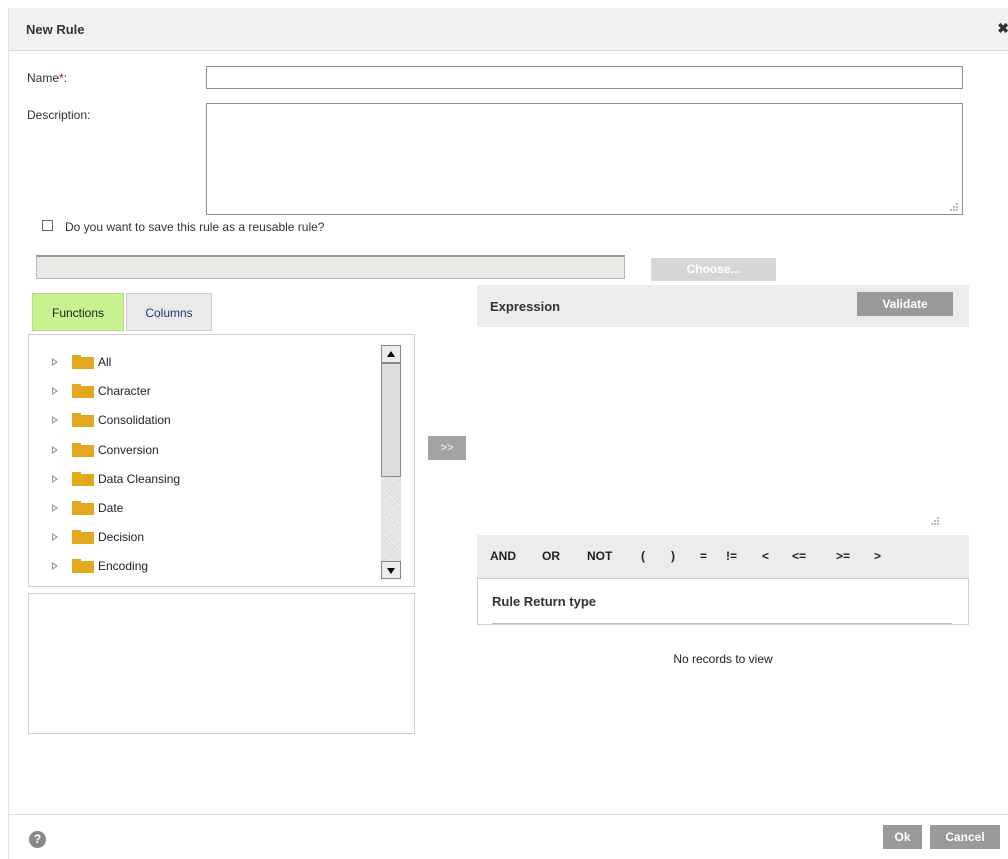  I want to click on operator-equals: =, so click(703, 556).